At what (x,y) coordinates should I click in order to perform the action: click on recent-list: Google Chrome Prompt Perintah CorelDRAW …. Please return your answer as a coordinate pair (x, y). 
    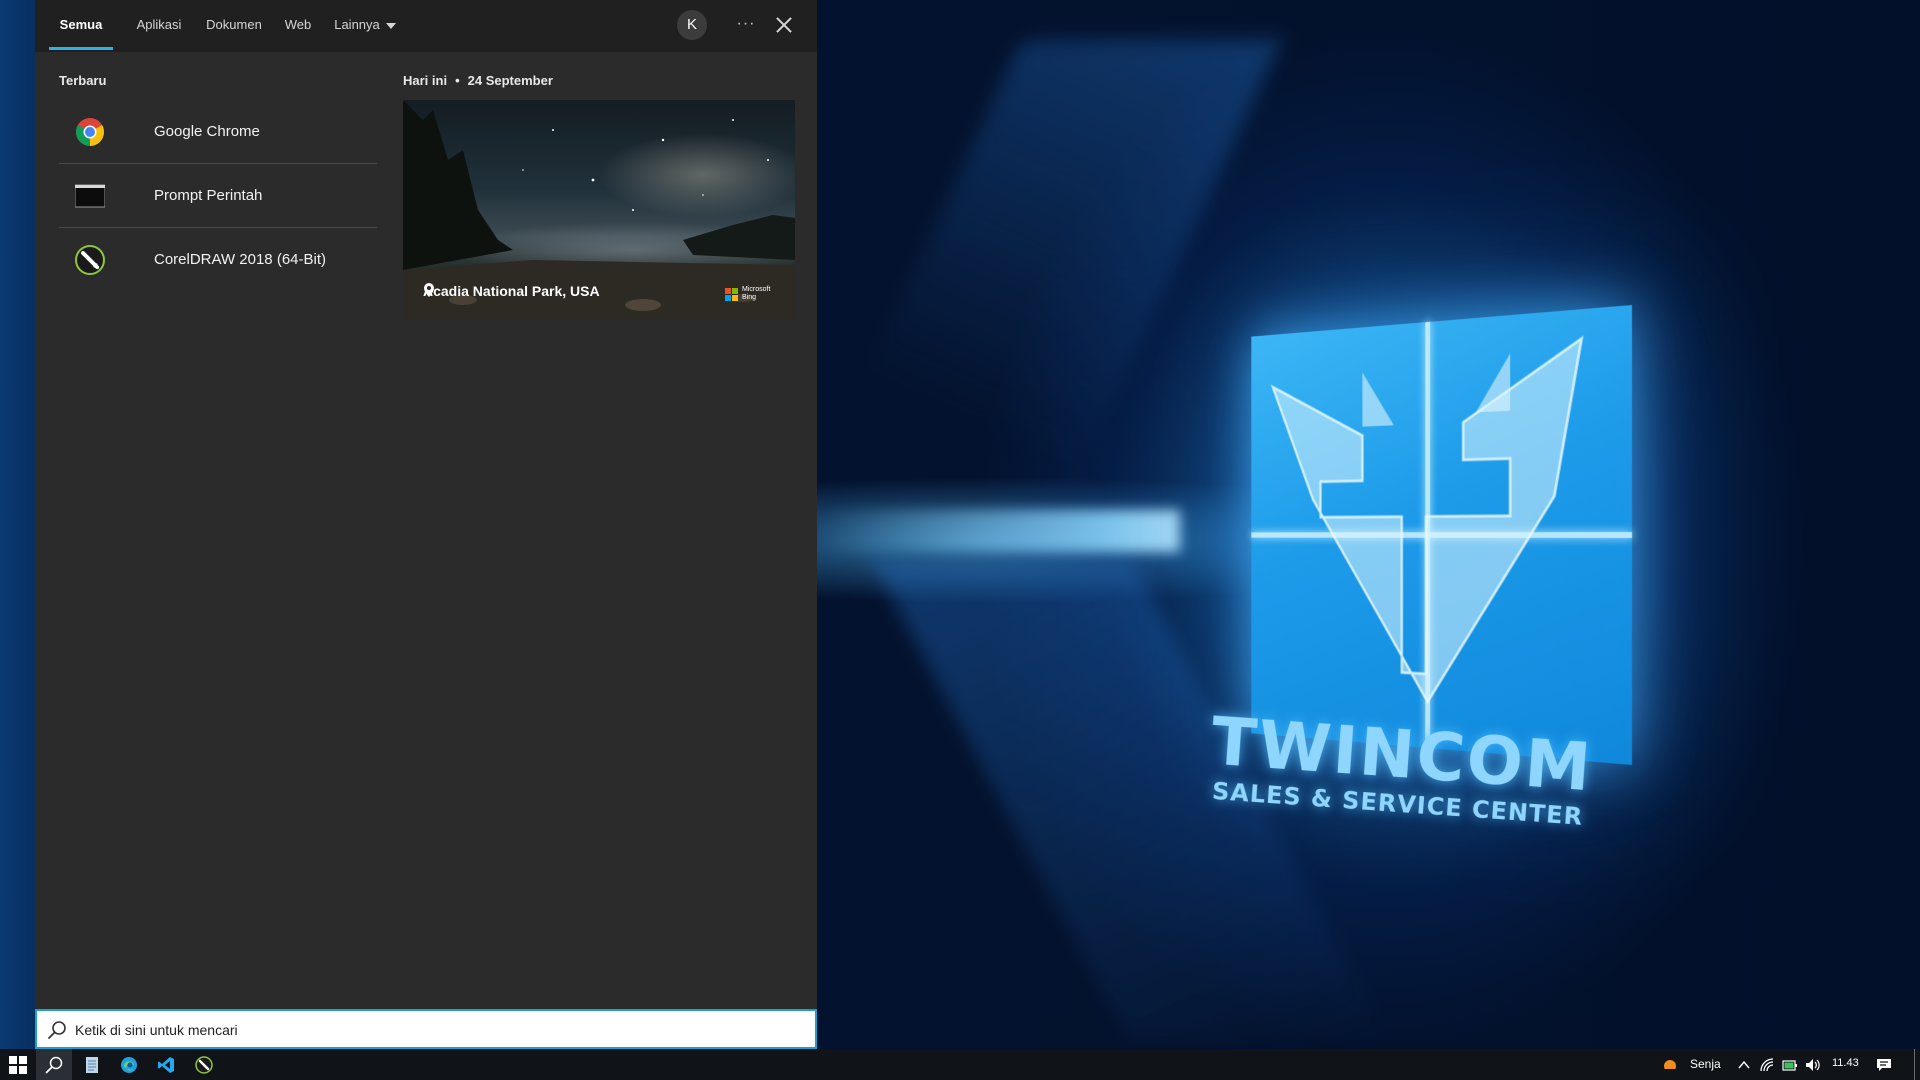
    Looking at the image, I should click on (218, 196).